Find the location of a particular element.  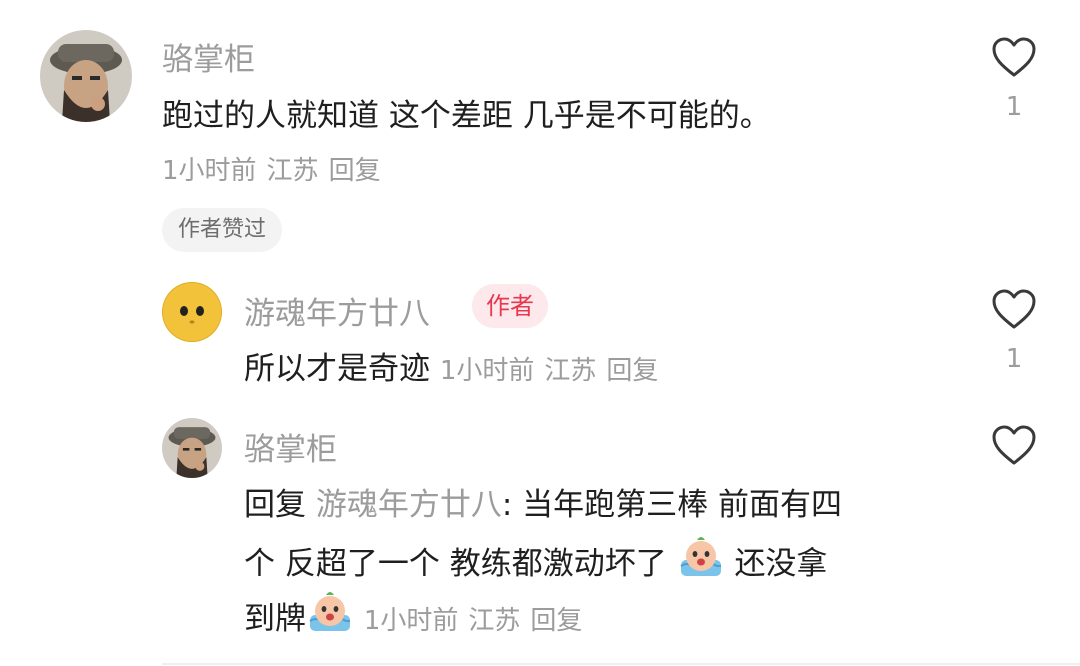

reply-text-line-1: 回复 游魂年方廿八: 当年跑第三棒 前面有四 is located at coordinates (543, 501).